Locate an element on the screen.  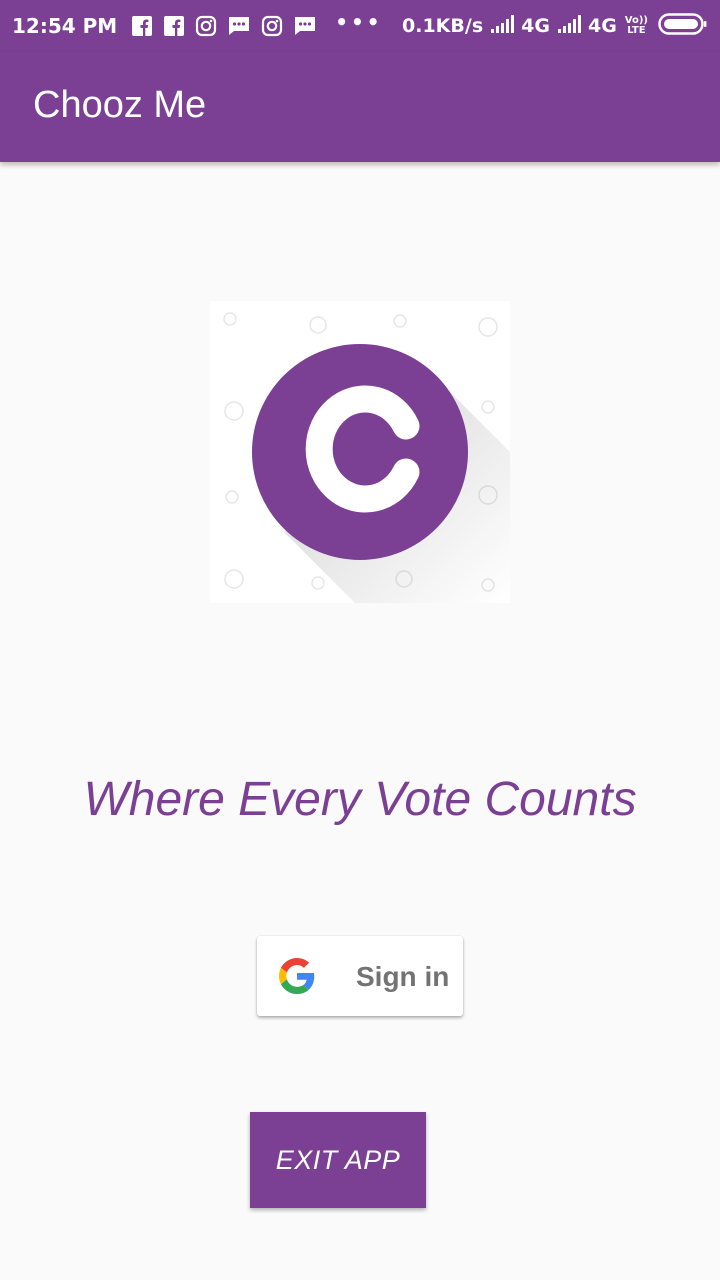
volte-indicator: Vo)) LTE is located at coordinates (636, 26).